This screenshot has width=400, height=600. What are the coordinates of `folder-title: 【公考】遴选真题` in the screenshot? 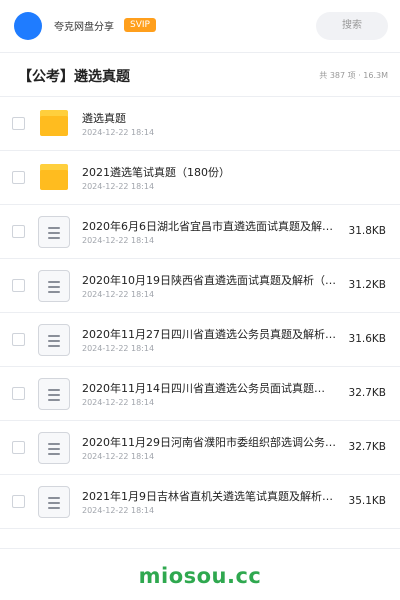 It's located at (74, 77).